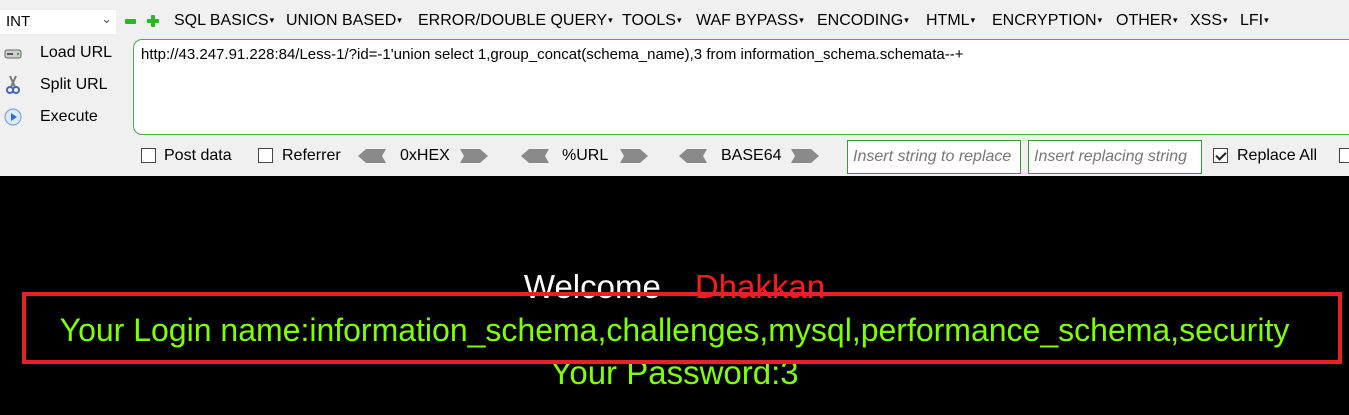  Describe the element at coordinates (1144, 20) in the screenshot. I see `menu-label: OTHER` at that location.